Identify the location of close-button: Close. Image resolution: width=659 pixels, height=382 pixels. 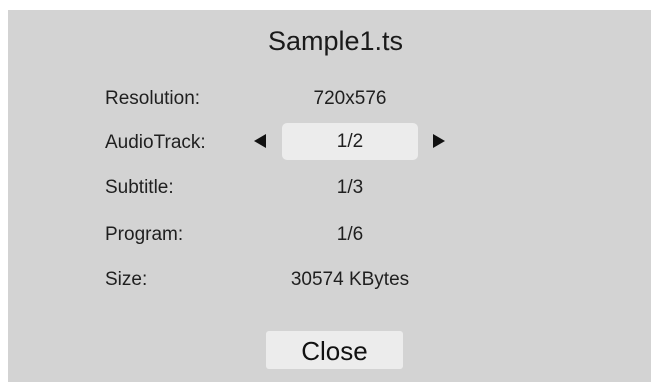
(334, 350).